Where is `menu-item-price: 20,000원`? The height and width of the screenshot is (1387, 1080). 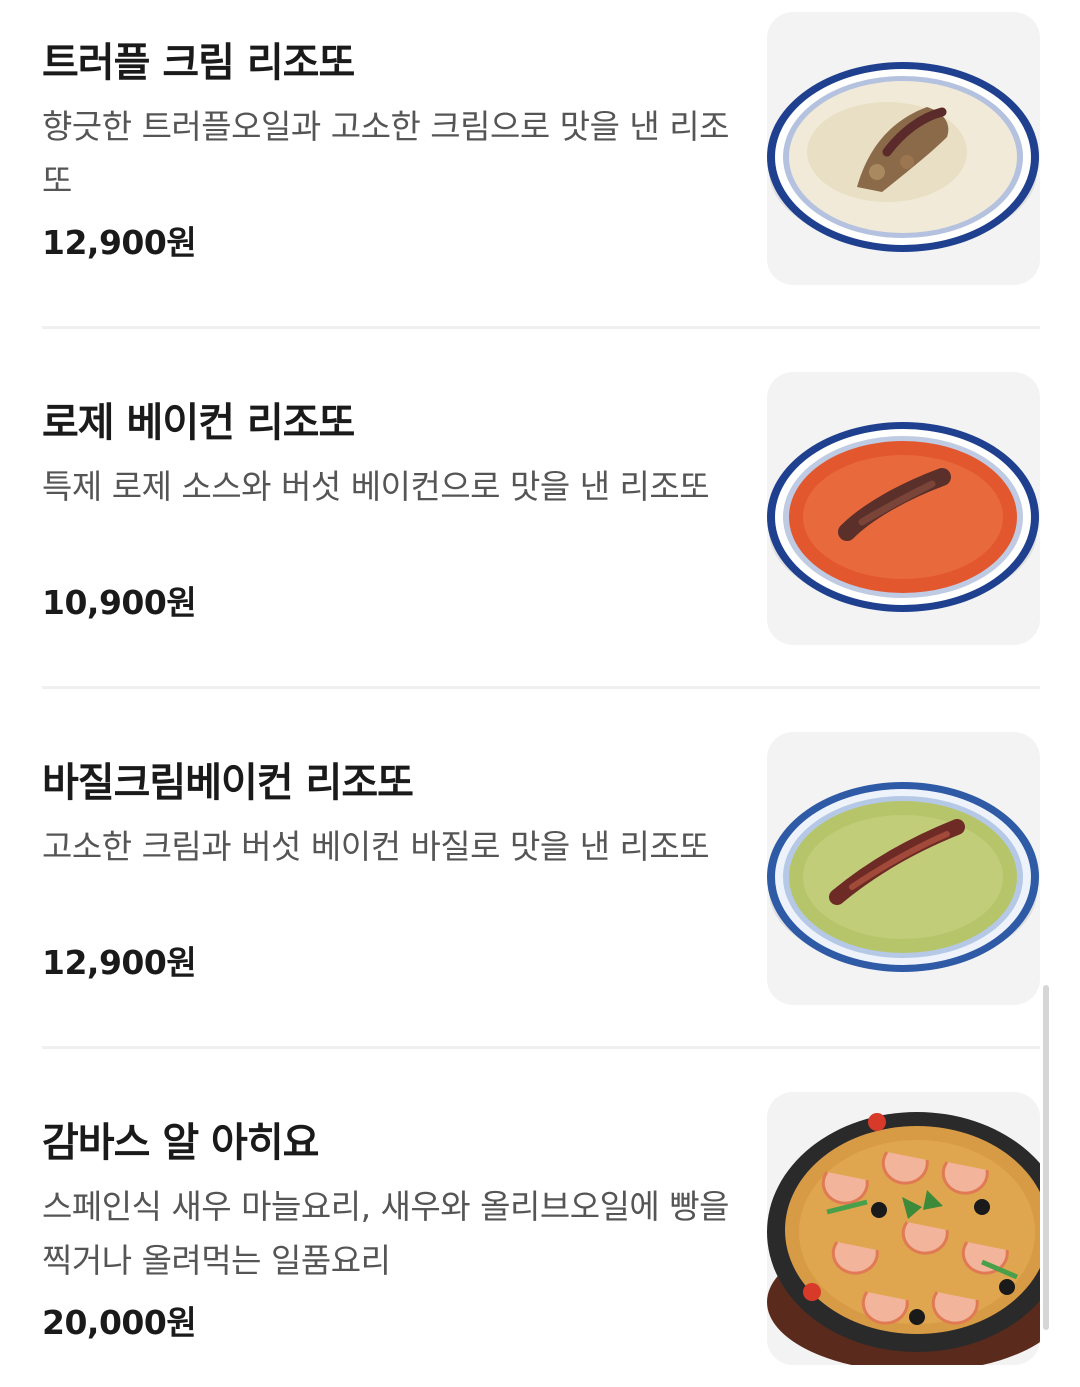 menu-item-price: 20,000원 is located at coordinates (119, 1322).